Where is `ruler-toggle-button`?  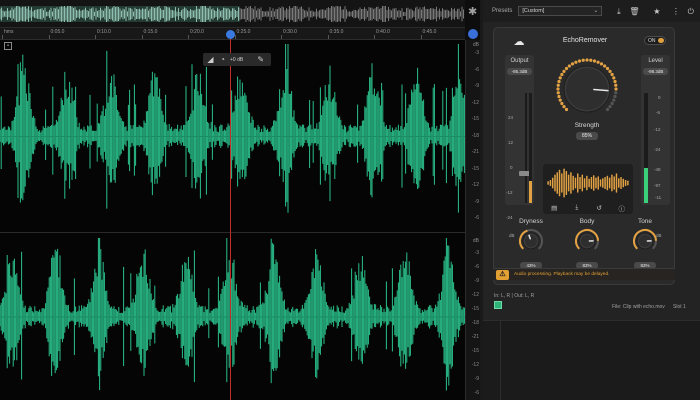 ruler-toggle-button is located at coordinates (473, 34).